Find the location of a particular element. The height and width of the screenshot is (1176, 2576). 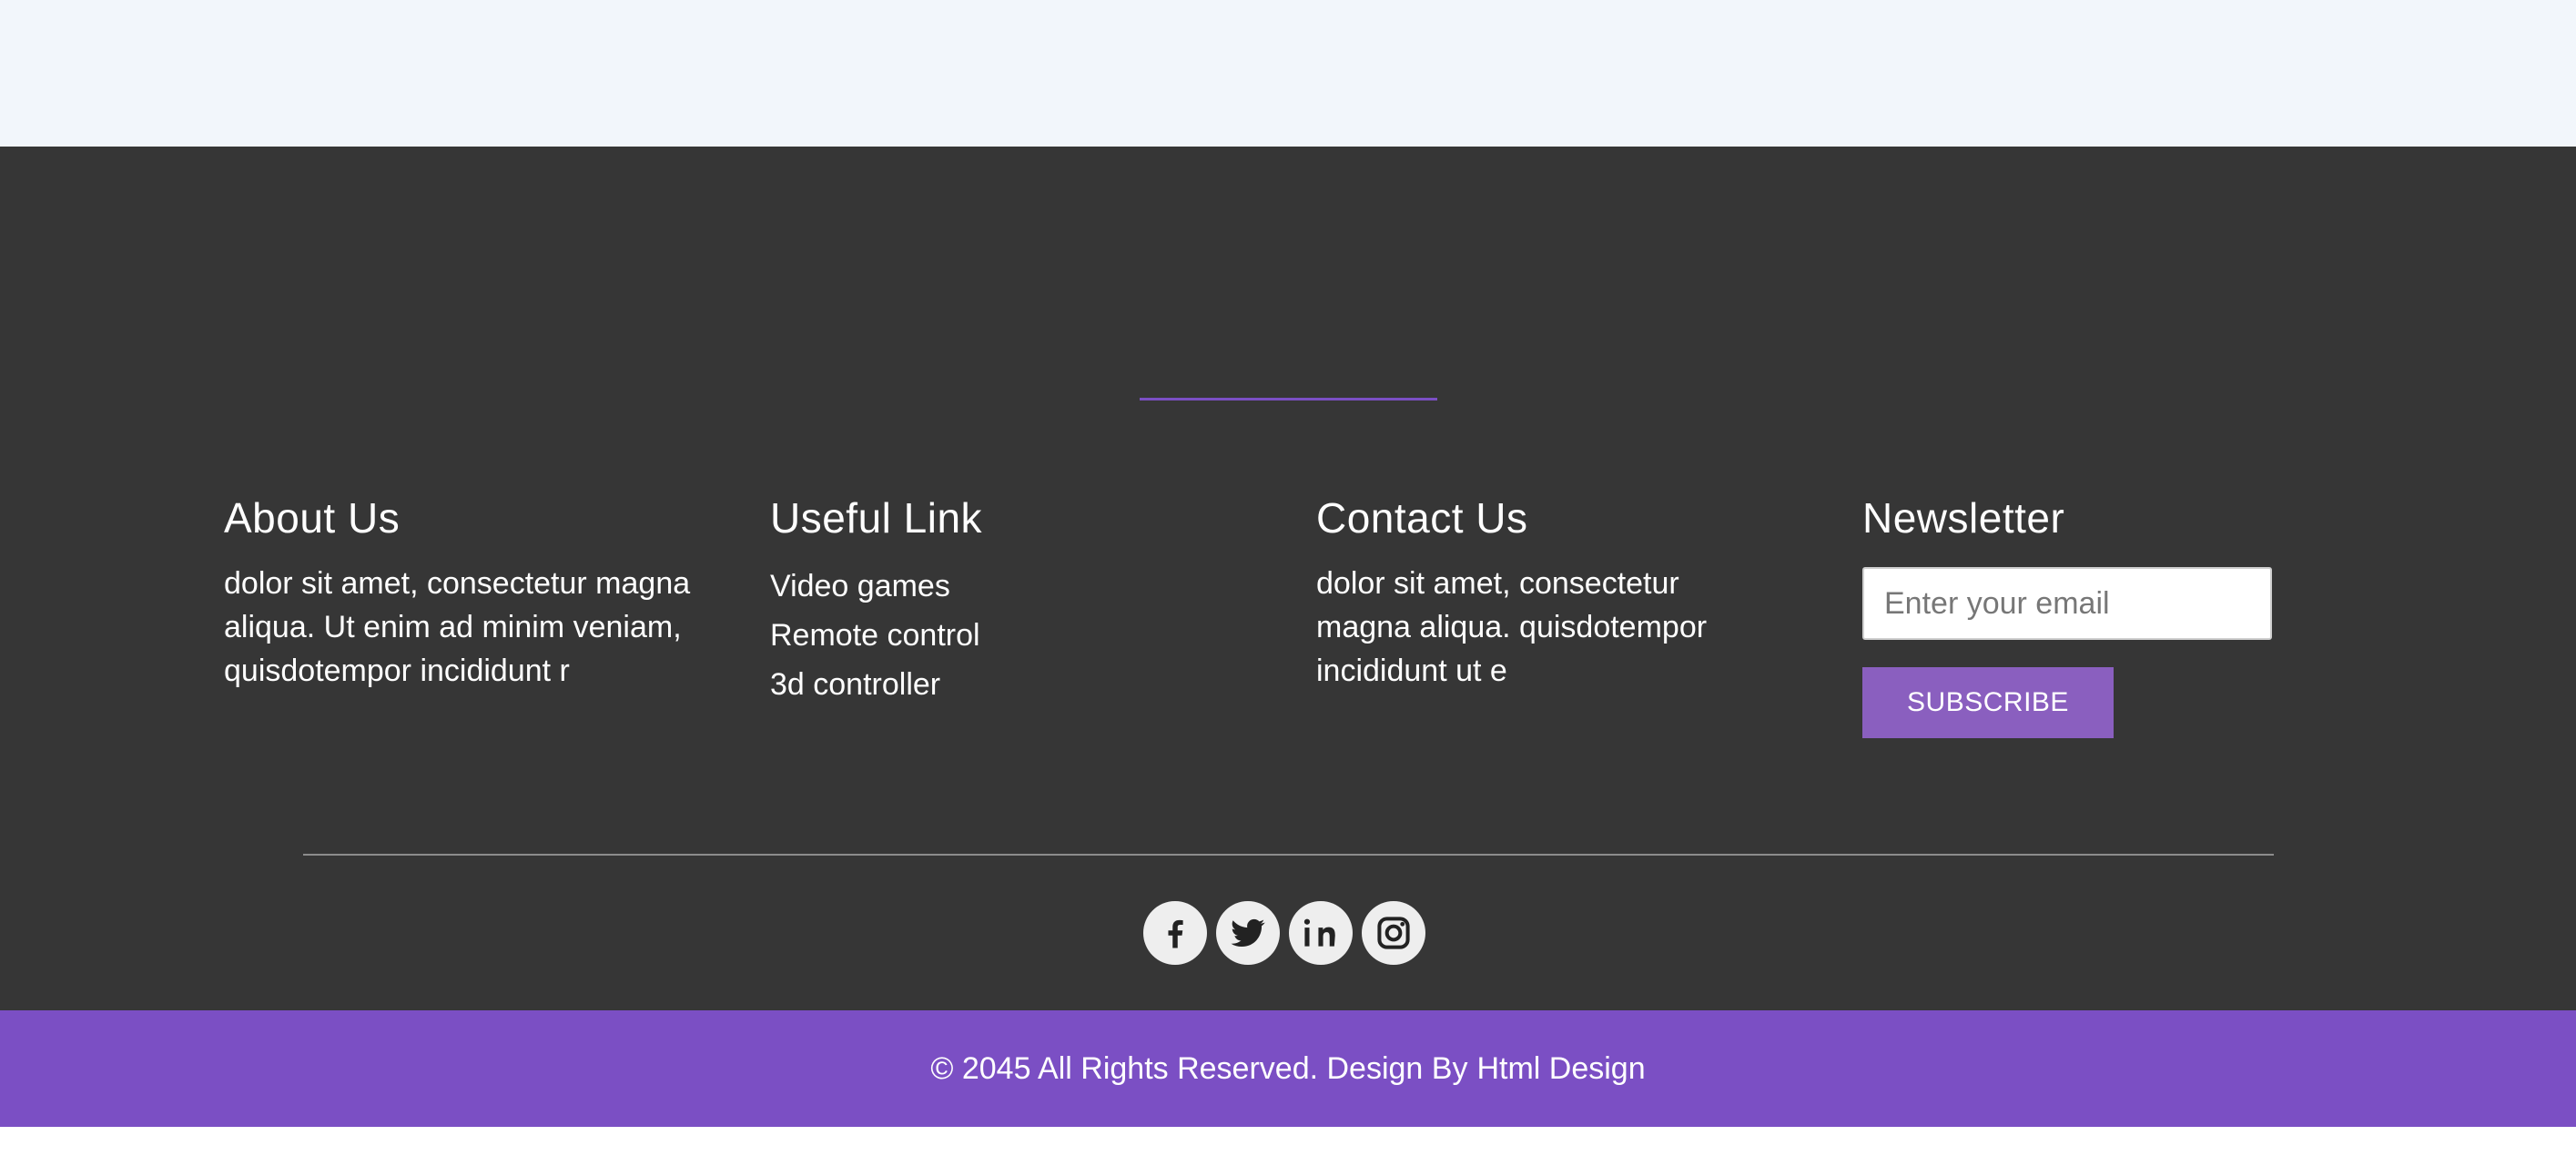

useful-links-list: Video games Remote control 3d controller is located at coordinates (997, 635).